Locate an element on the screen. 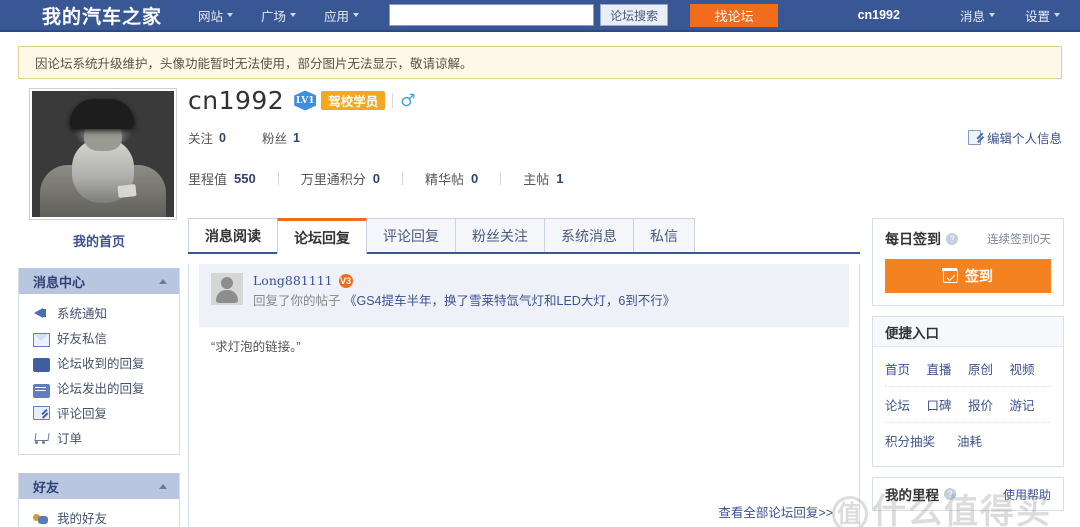 The width and height of the screenshot is (1080, 527). sidebar-item-friend-message: 好友私信 is located at coordinates (99, 337).